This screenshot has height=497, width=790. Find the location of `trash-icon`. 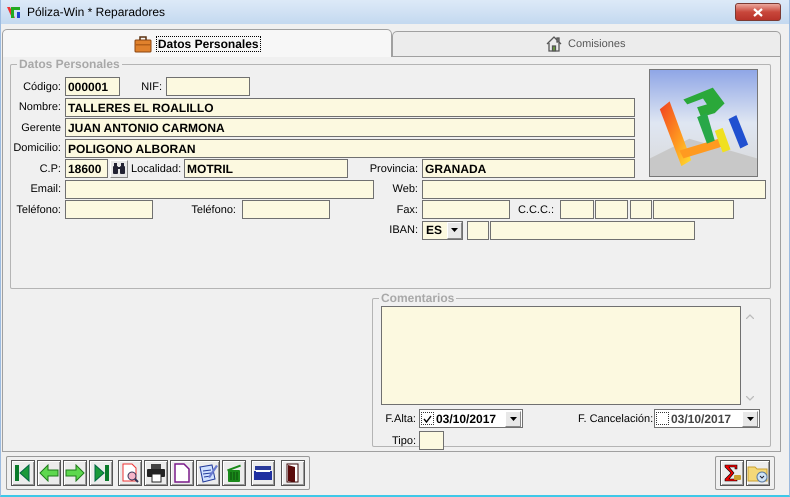

trash-icon is located at coordinates (234, 473).